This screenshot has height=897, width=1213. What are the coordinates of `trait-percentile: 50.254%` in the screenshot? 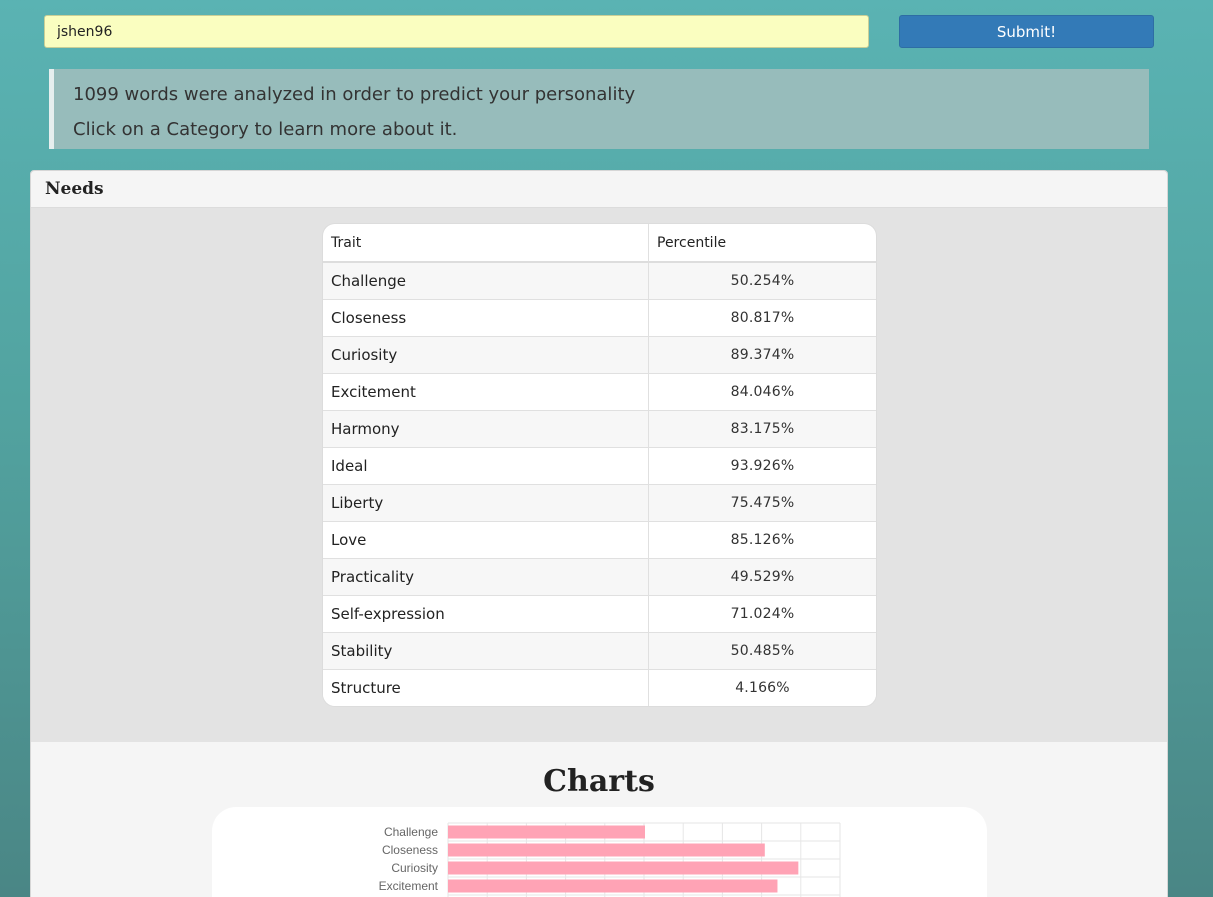 It's located at (762, 281).